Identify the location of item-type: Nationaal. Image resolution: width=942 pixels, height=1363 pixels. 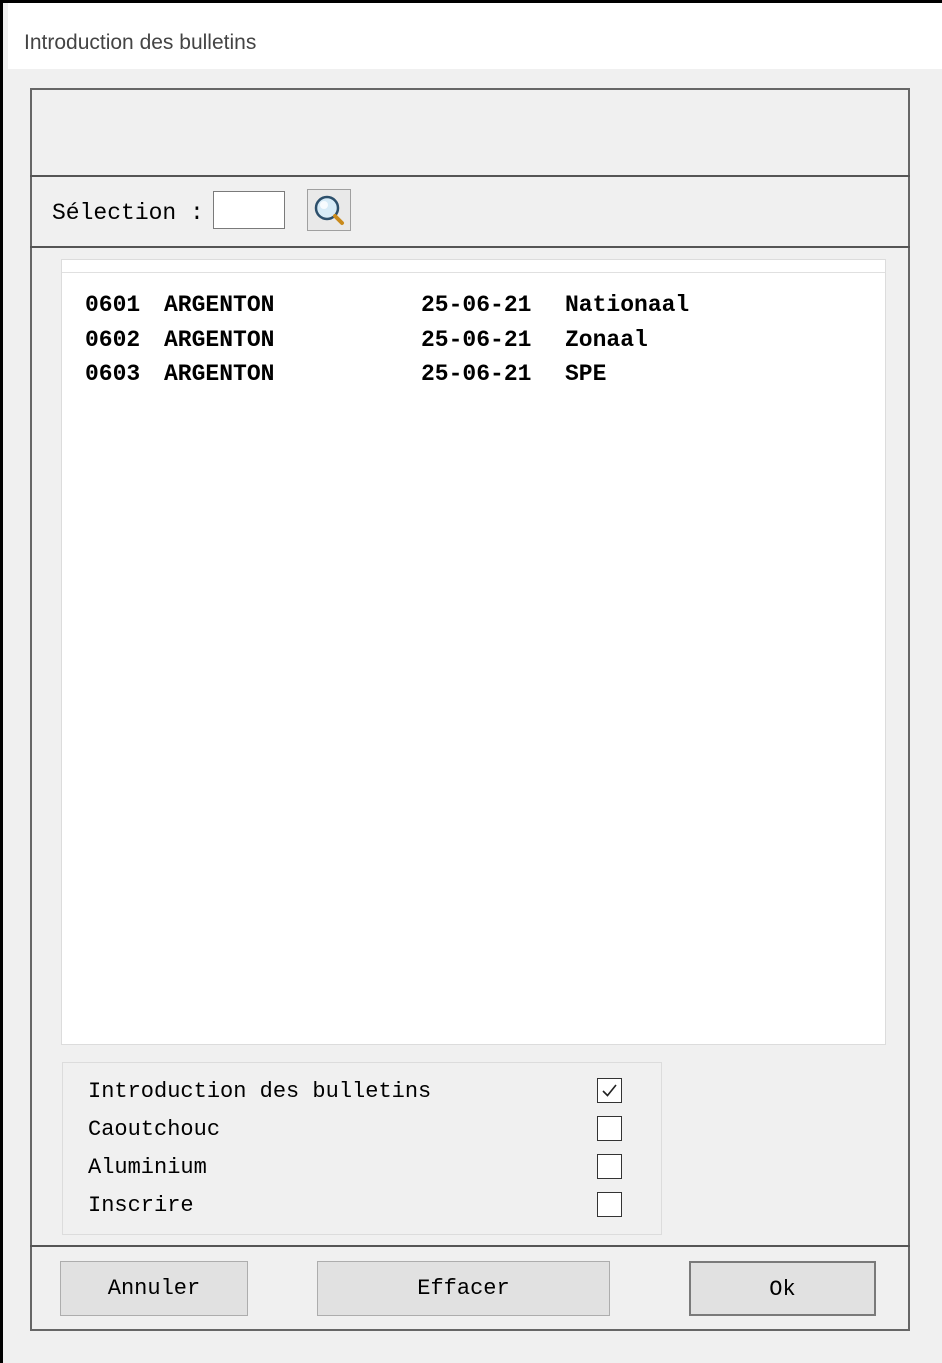
(627, 305).